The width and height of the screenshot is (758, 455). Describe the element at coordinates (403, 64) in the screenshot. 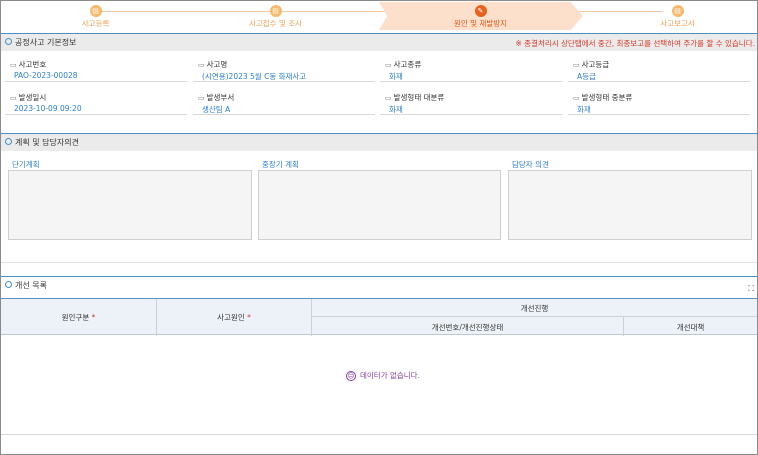

I see `field-label: 사고종류` at that location.